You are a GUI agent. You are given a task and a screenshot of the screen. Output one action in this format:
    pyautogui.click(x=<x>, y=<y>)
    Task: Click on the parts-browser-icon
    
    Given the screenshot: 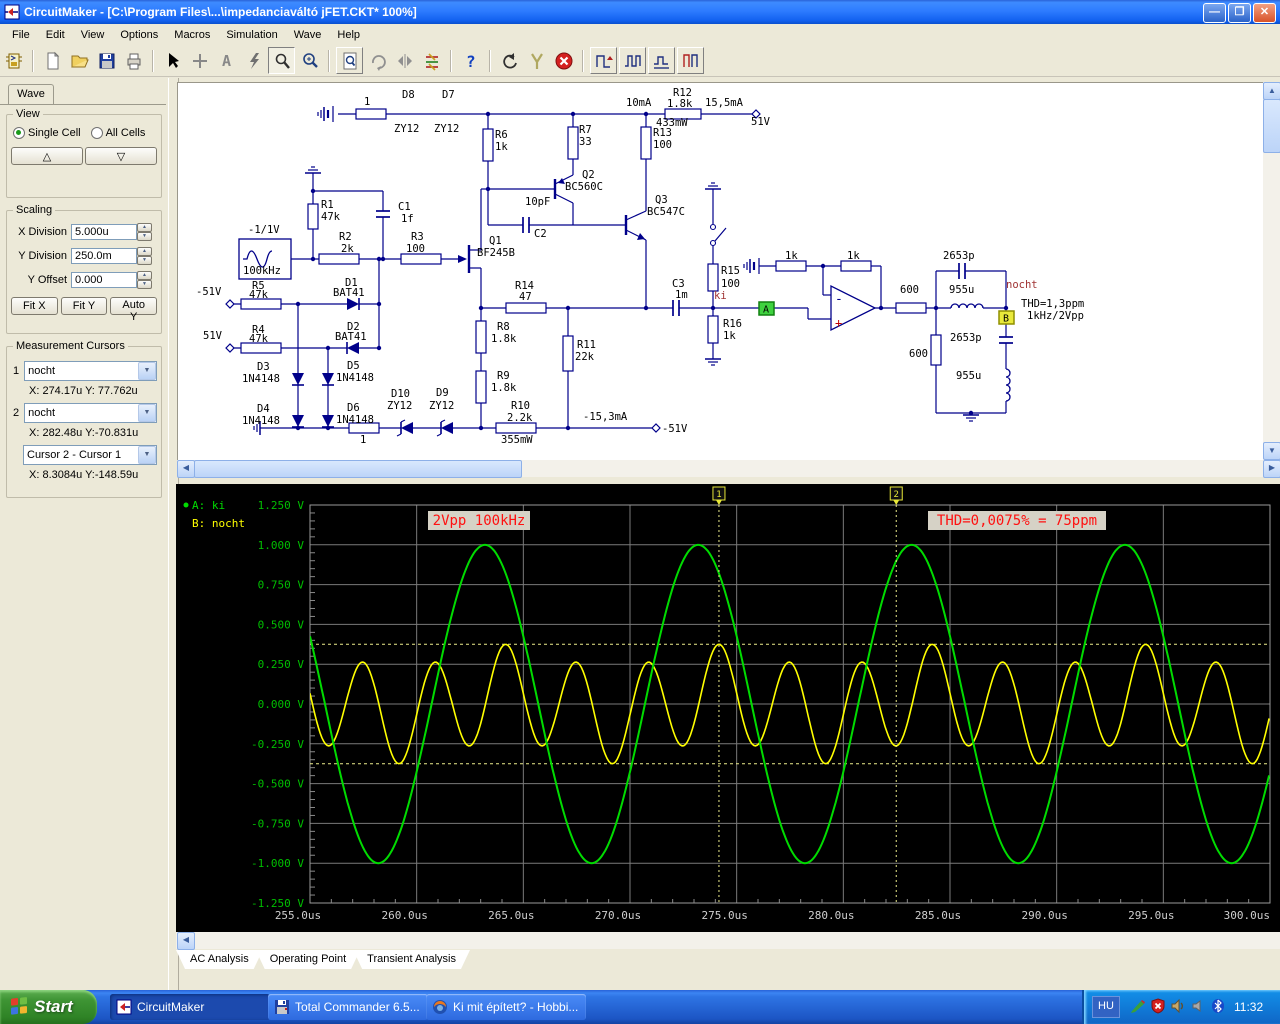 What is the action you would take?
    pyautogui.click(x=13, y=60)
    